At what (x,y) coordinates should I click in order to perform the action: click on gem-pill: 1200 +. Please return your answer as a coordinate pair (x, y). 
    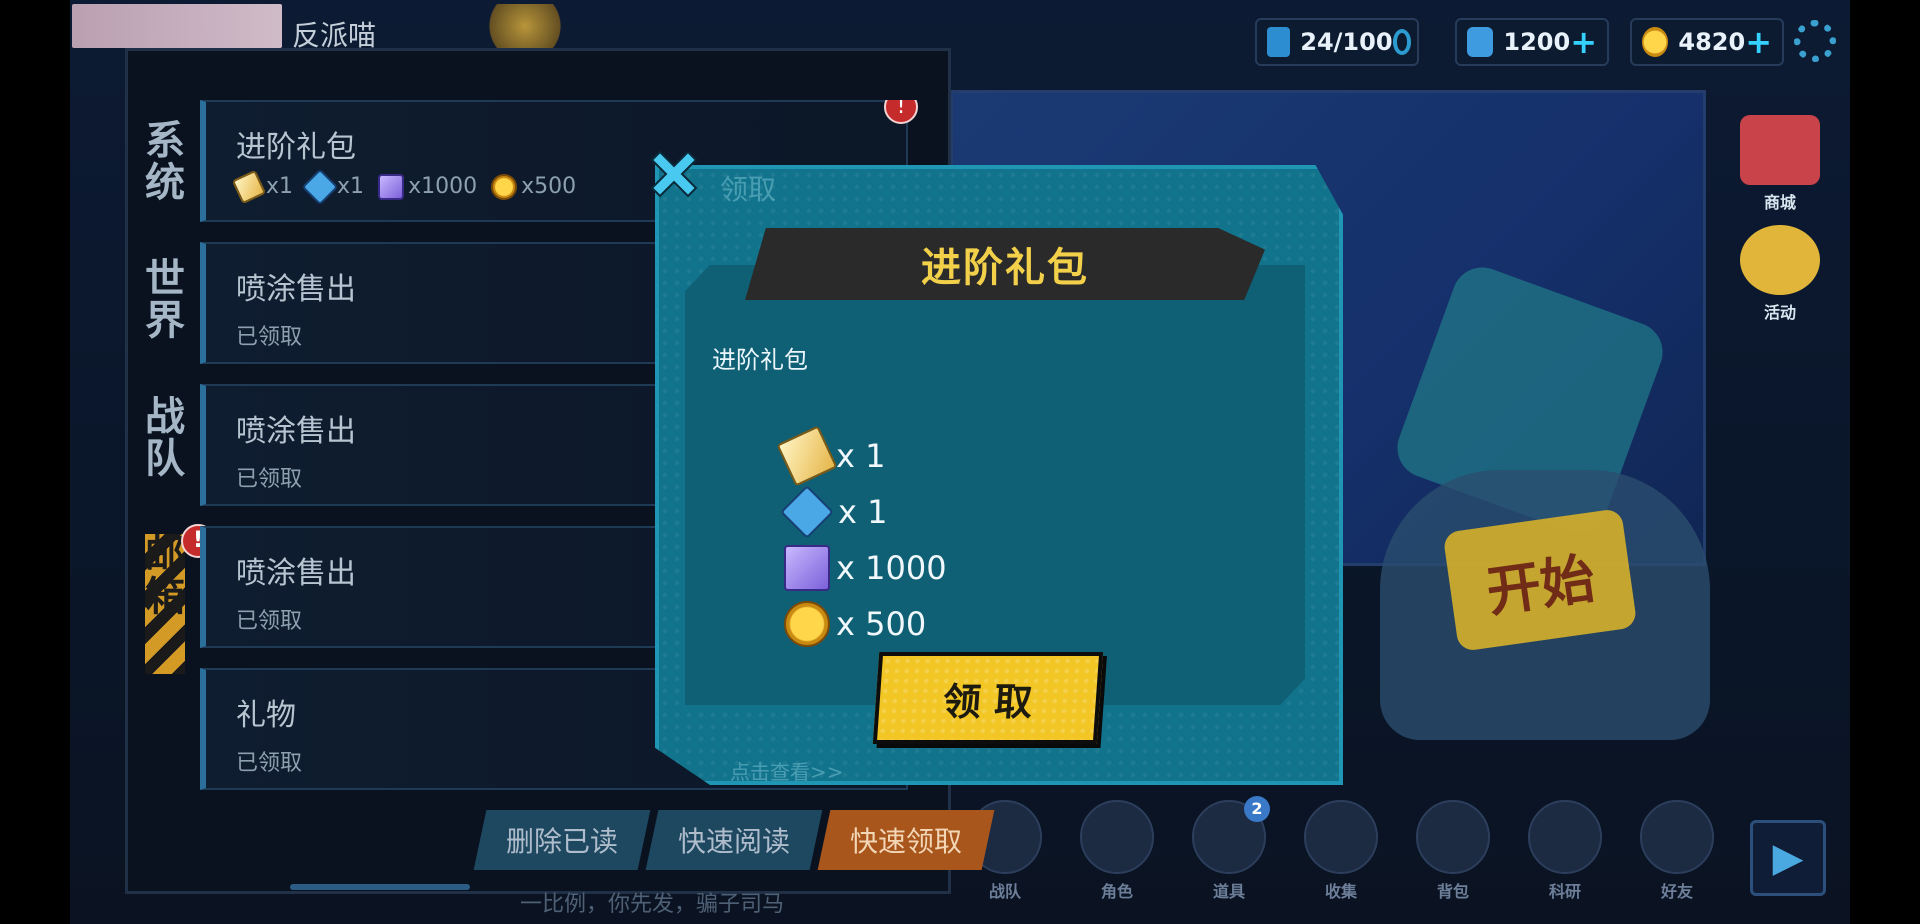
    Looking at the image, I should click on (1532, 42).